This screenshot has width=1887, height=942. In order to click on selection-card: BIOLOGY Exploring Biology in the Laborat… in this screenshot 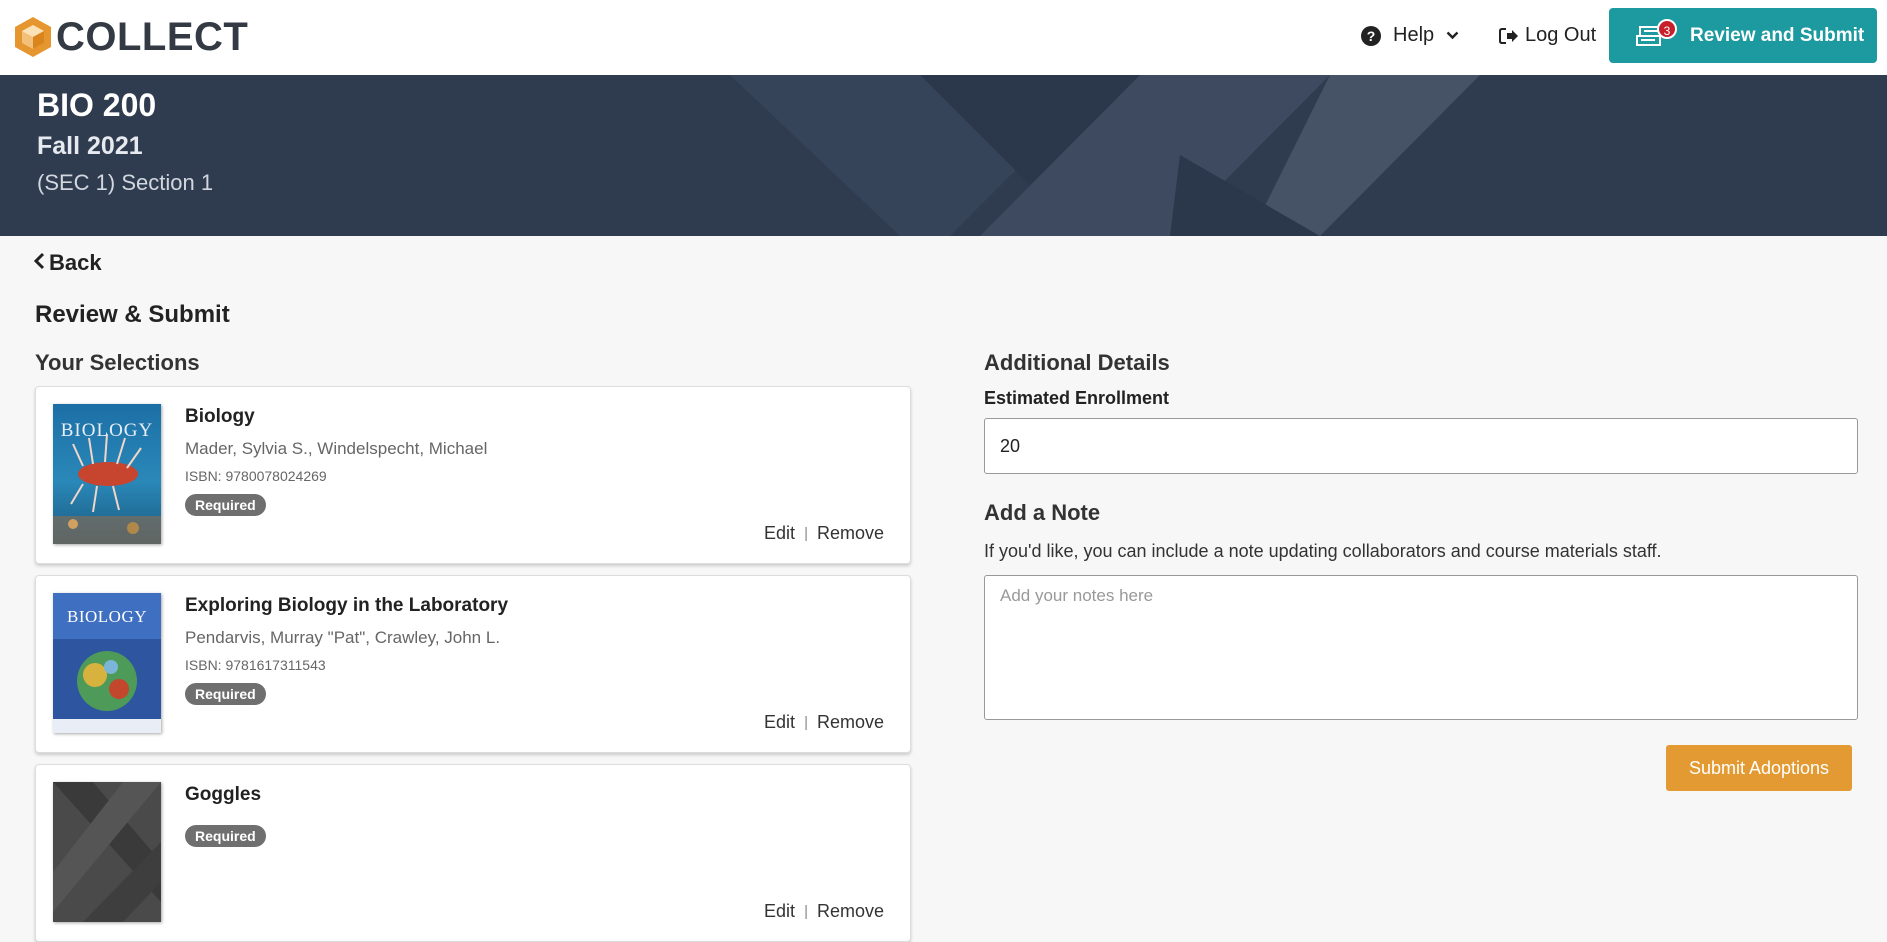, I will do `click(473, 664)`.